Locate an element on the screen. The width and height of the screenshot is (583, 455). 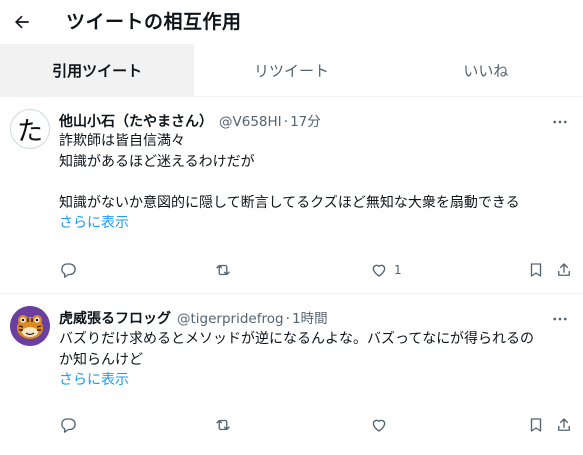
like-button is located at coordinates (379, 425).